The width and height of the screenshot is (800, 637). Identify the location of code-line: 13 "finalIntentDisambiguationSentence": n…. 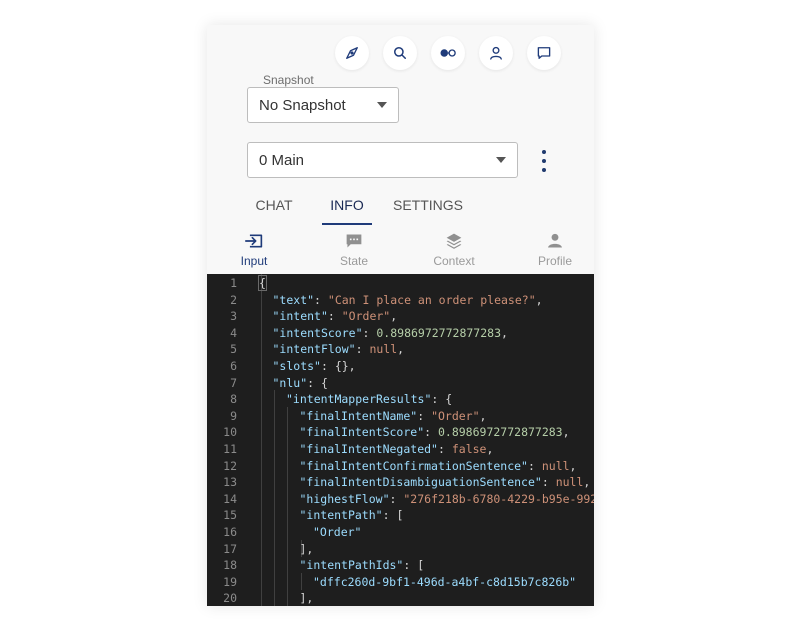
(400, 482).